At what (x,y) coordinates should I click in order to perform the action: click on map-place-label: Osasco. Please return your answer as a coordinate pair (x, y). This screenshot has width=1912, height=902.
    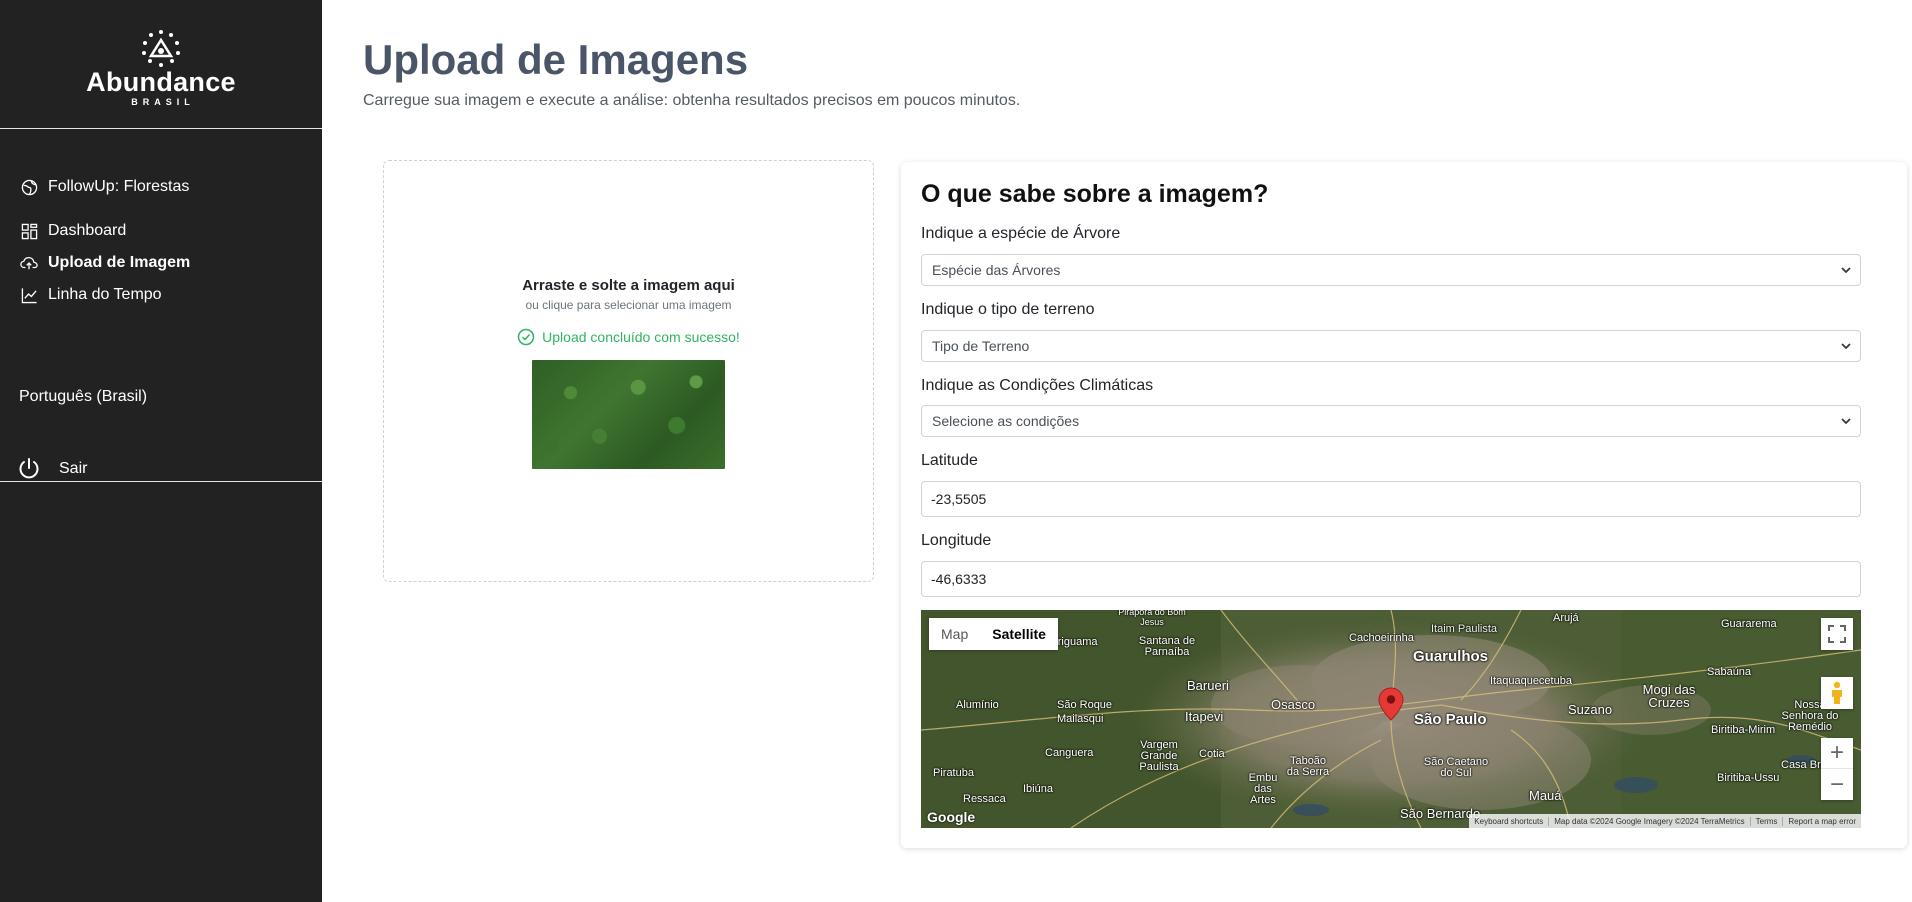
    Looking at the image, I should click on (1293, 704).